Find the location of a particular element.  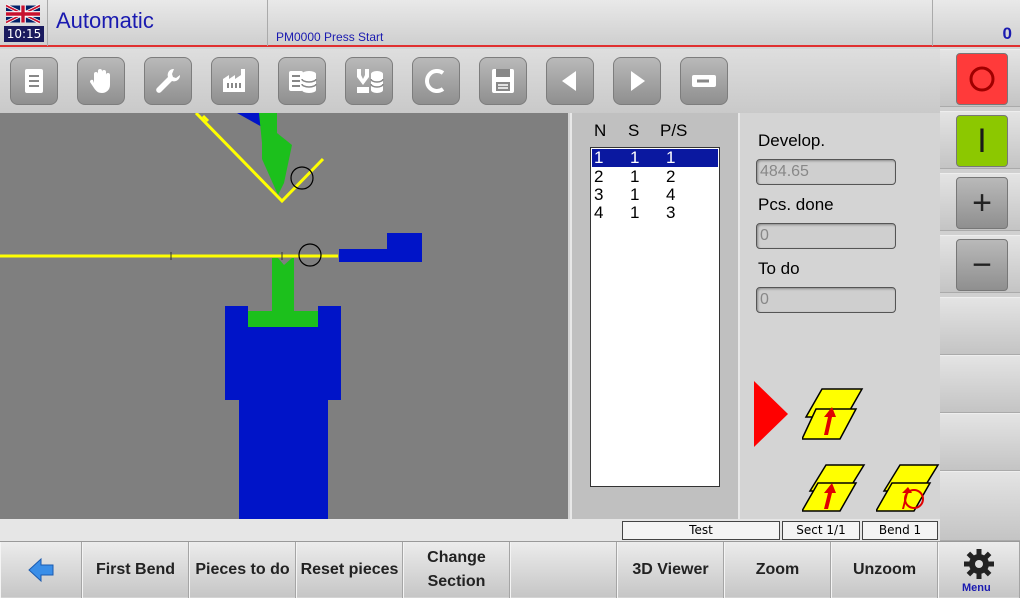

gear-icon is located at coordinates (979, 564).